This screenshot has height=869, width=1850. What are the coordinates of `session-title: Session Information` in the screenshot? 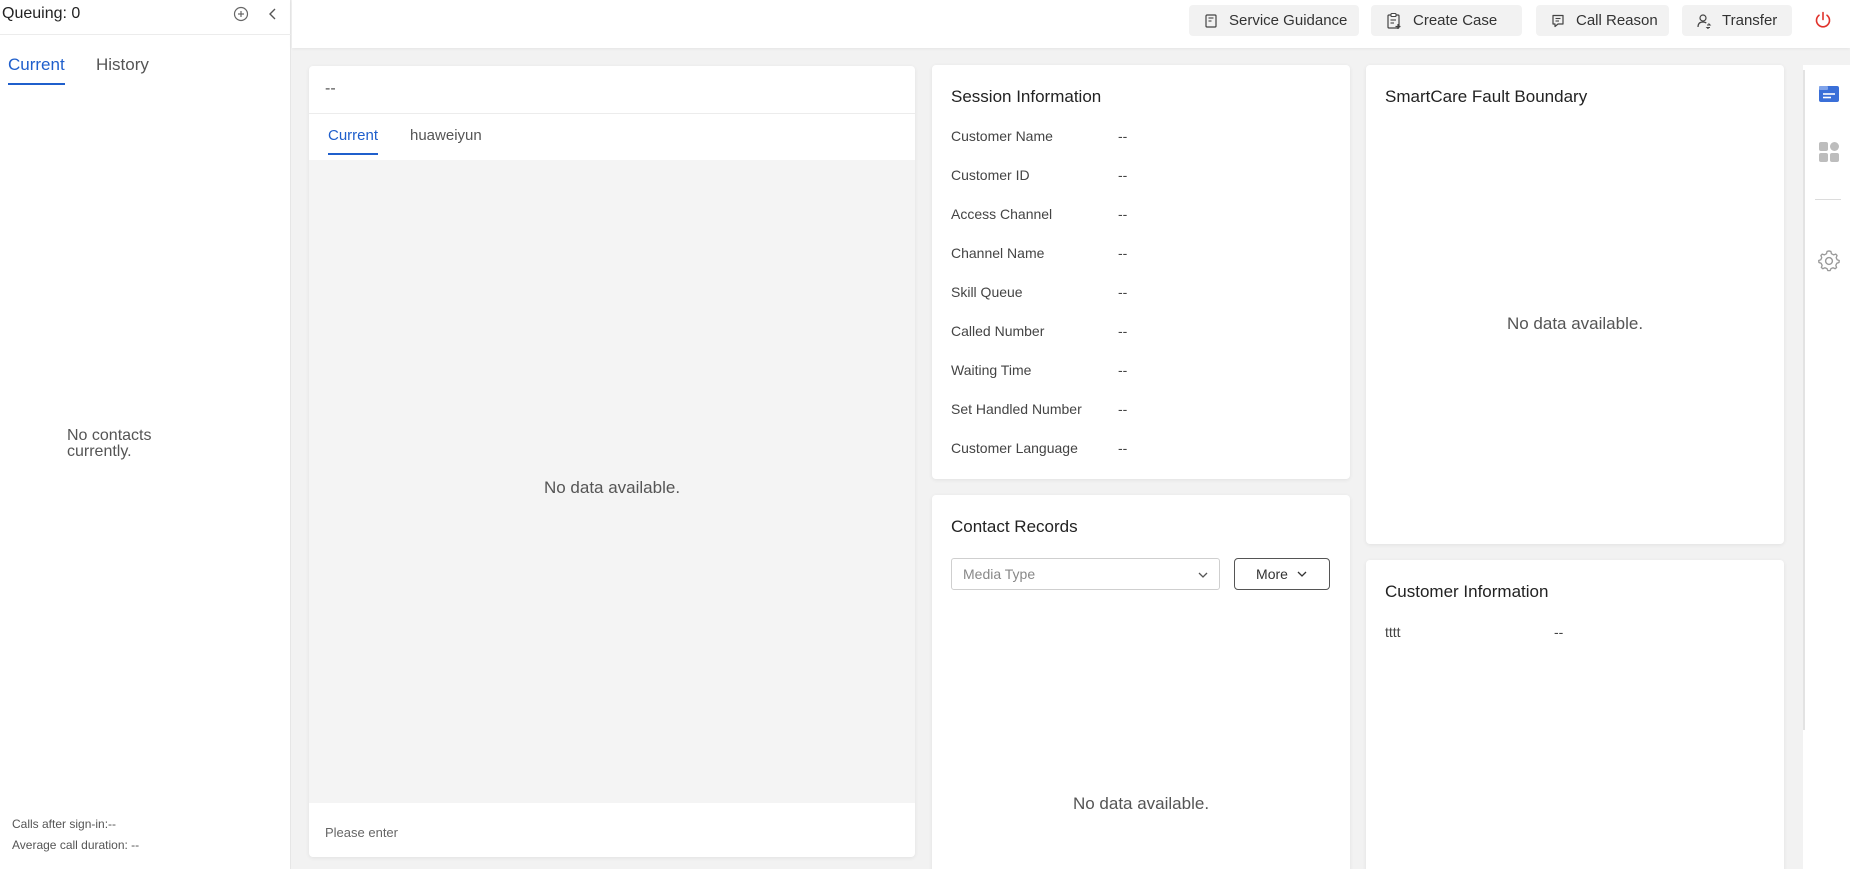 It's located at (1026, 96).